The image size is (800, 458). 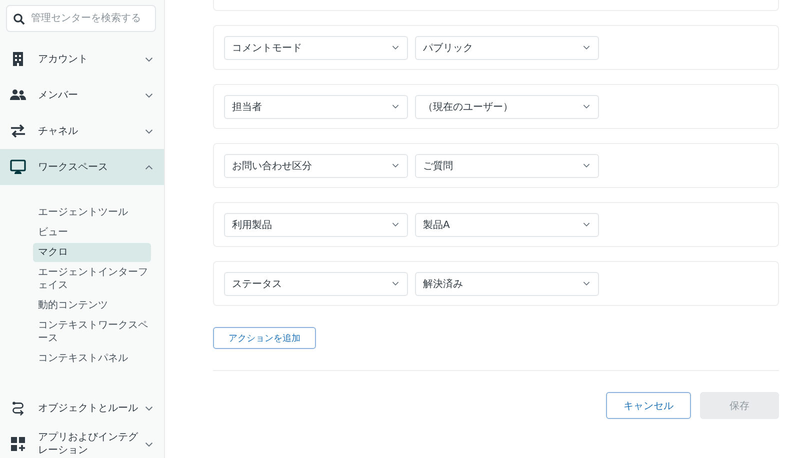 I want to click on nav-item: チャネル, so click(x=82, y=131).